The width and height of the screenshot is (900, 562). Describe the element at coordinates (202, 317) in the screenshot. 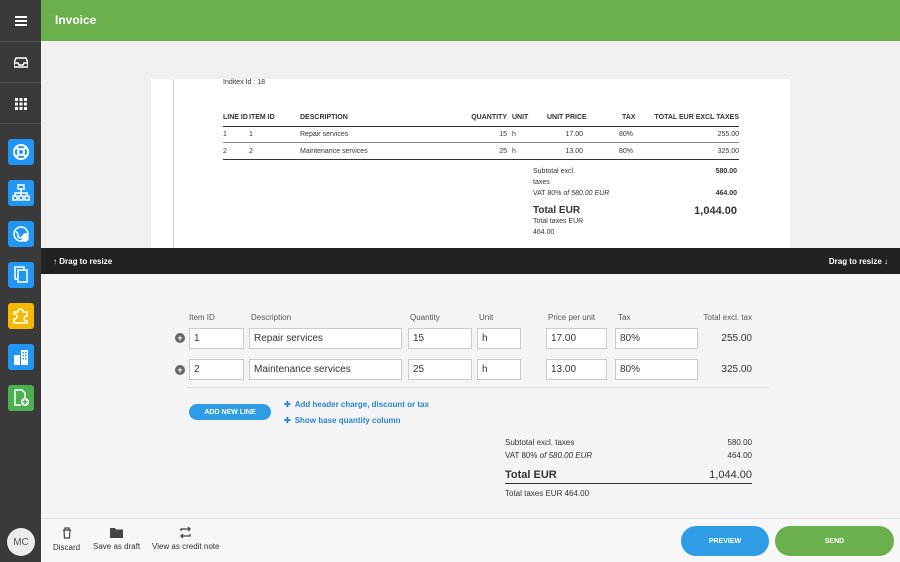

I see `col-header-item-id: Item ID` at that location.